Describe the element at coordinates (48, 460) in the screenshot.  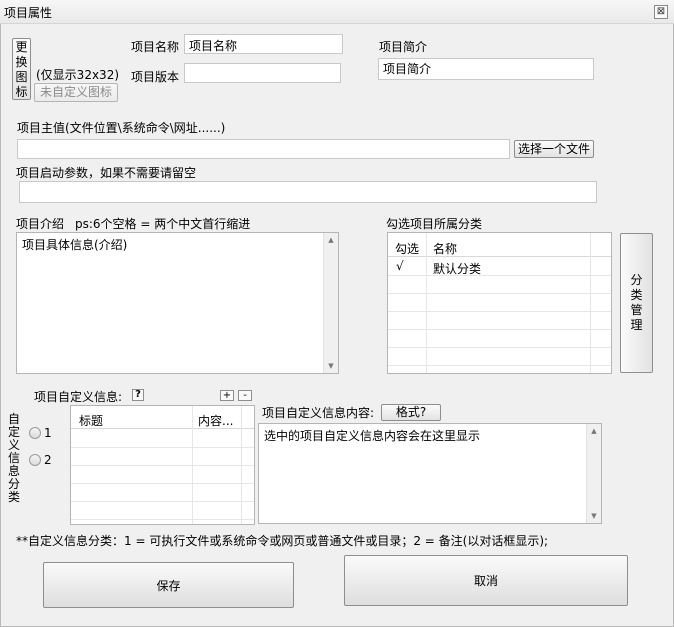
I see `radio-type-2-label: 2` at that location.